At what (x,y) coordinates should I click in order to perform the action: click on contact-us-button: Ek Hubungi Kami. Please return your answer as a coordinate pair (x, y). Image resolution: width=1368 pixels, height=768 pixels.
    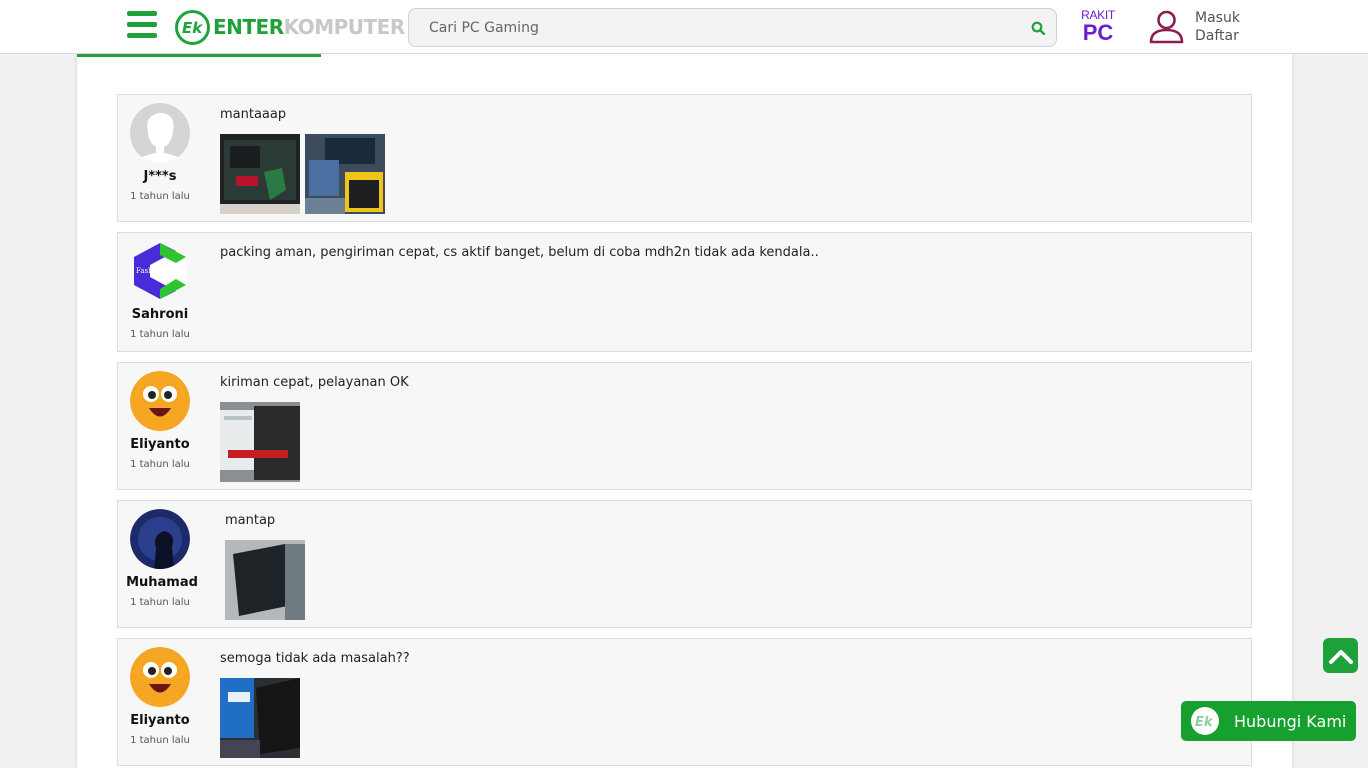
    Looking at the image, I should click on (1268, 721).